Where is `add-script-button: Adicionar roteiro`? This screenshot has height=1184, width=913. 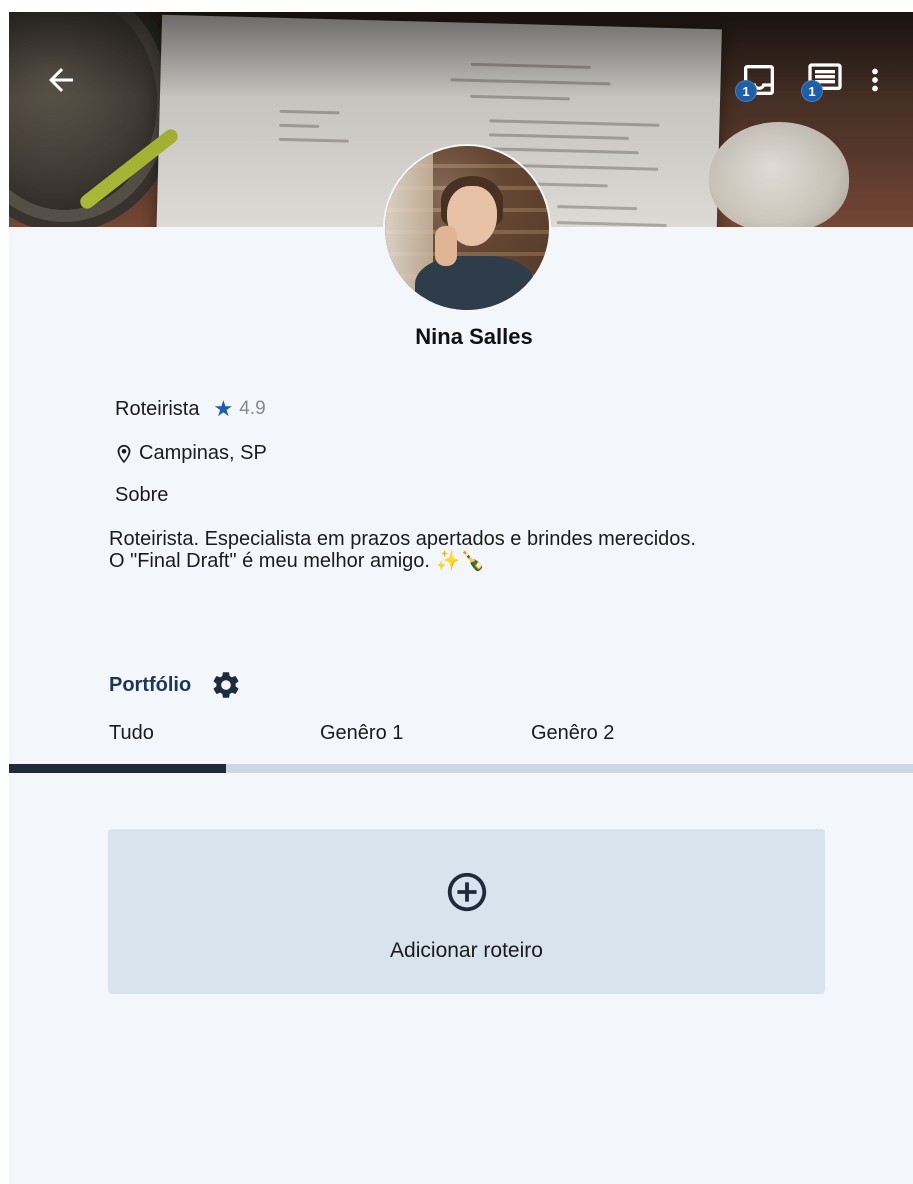
add-script-button: Adicionar roteiro is located at coordinates (466, 911).